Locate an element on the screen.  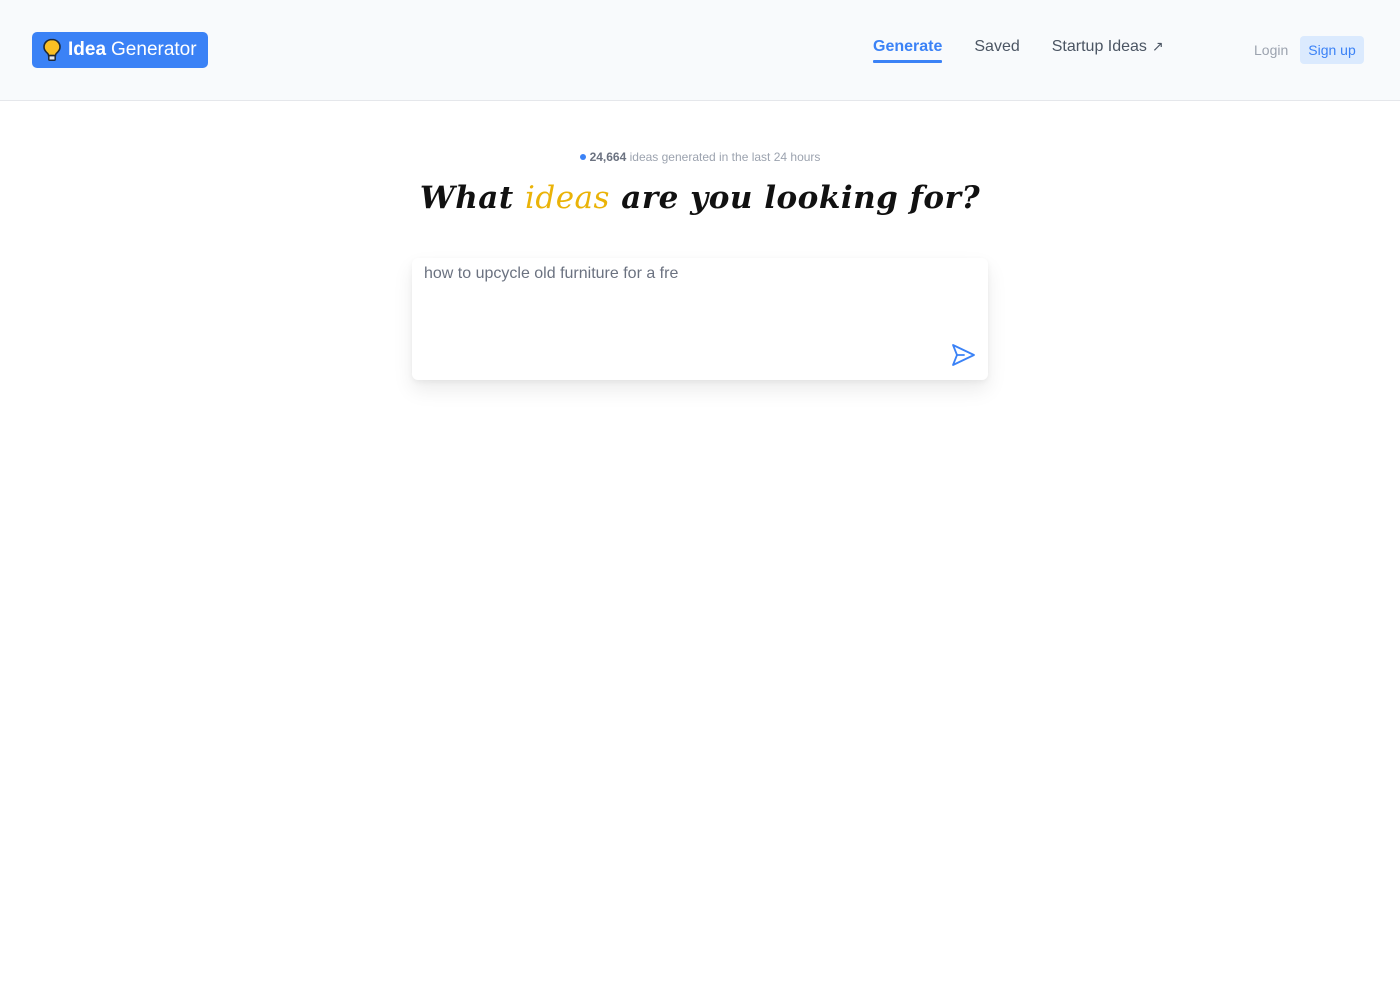
main-nav: Generate Saved Startup Ideas ↗ is located at coordinates (1034, 50).